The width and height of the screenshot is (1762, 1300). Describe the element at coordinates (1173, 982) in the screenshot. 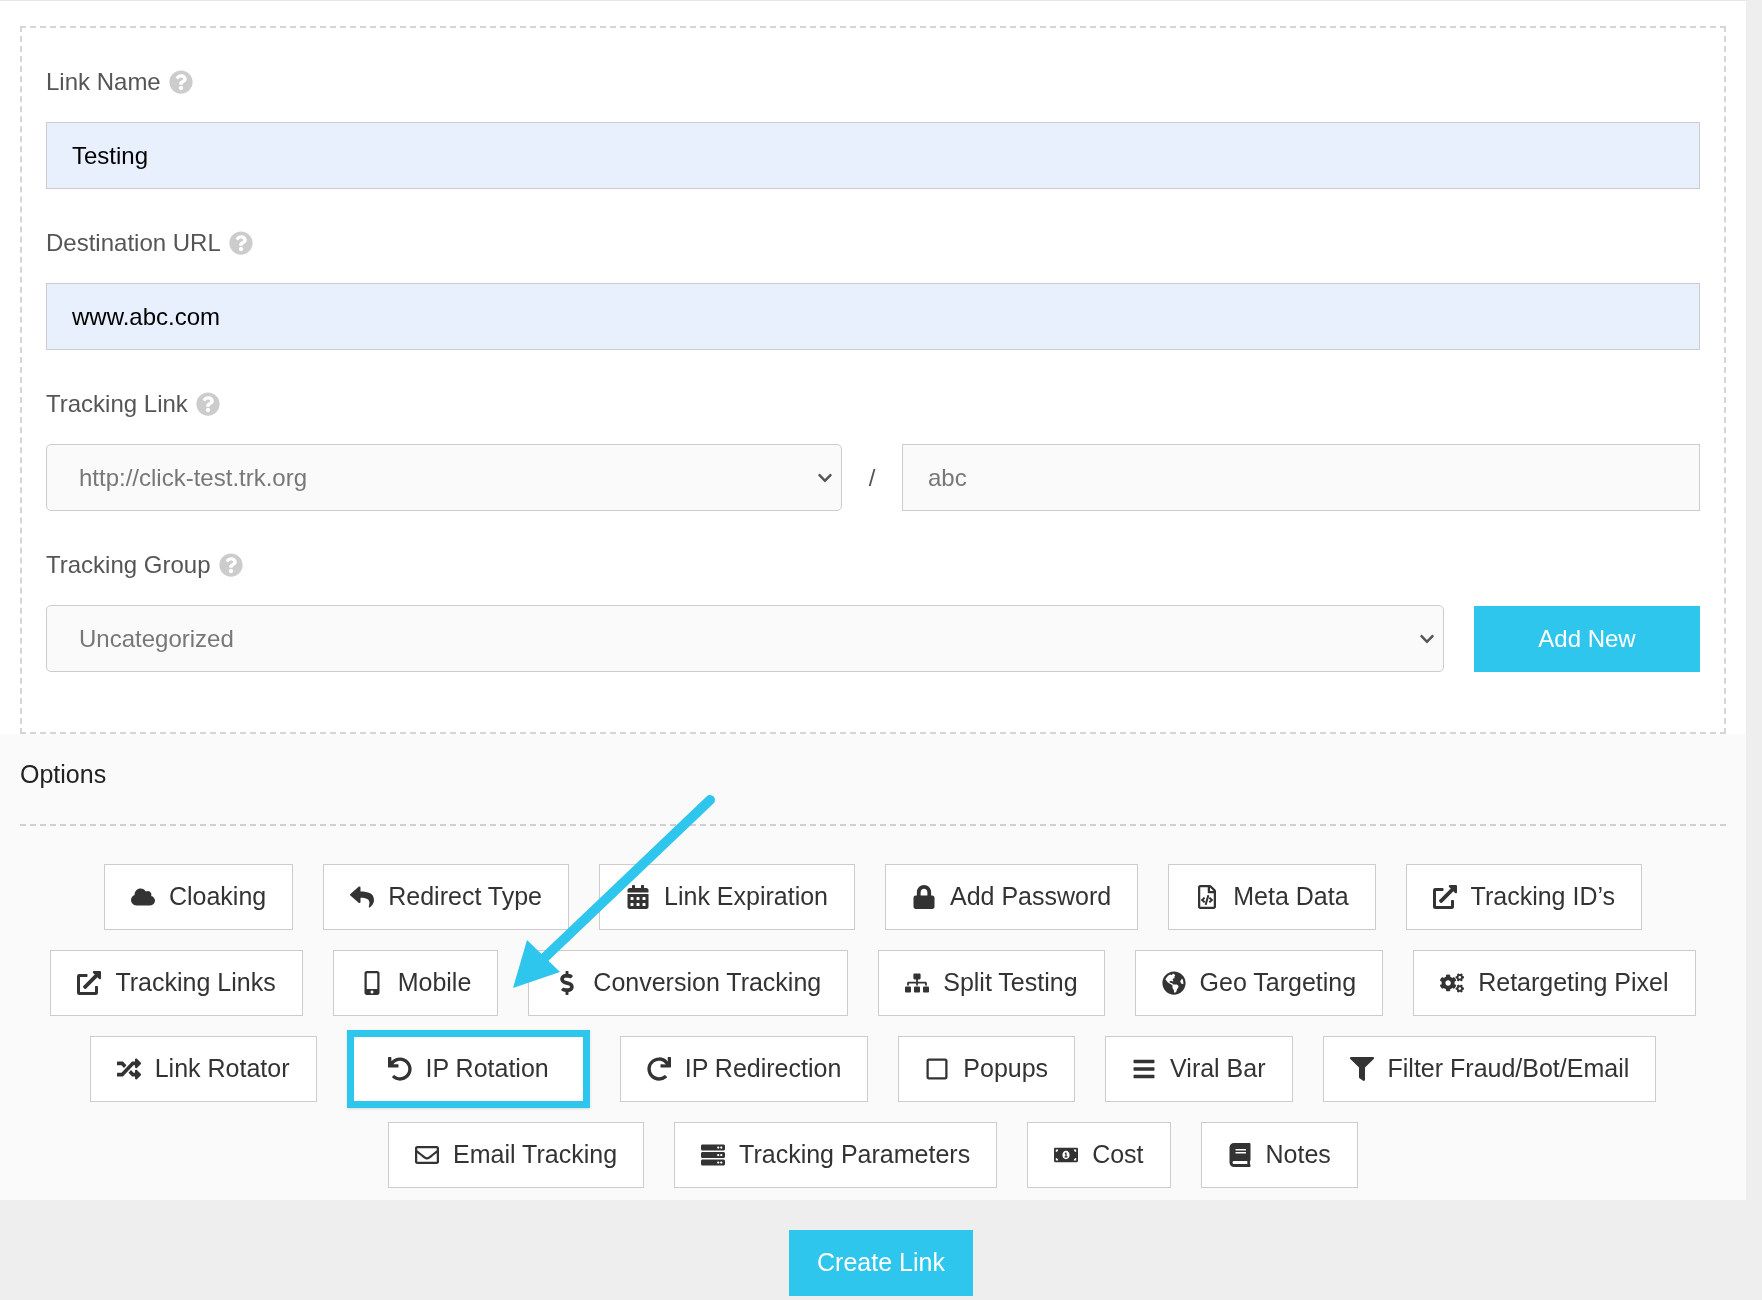

I see `globe-icon` at that location.